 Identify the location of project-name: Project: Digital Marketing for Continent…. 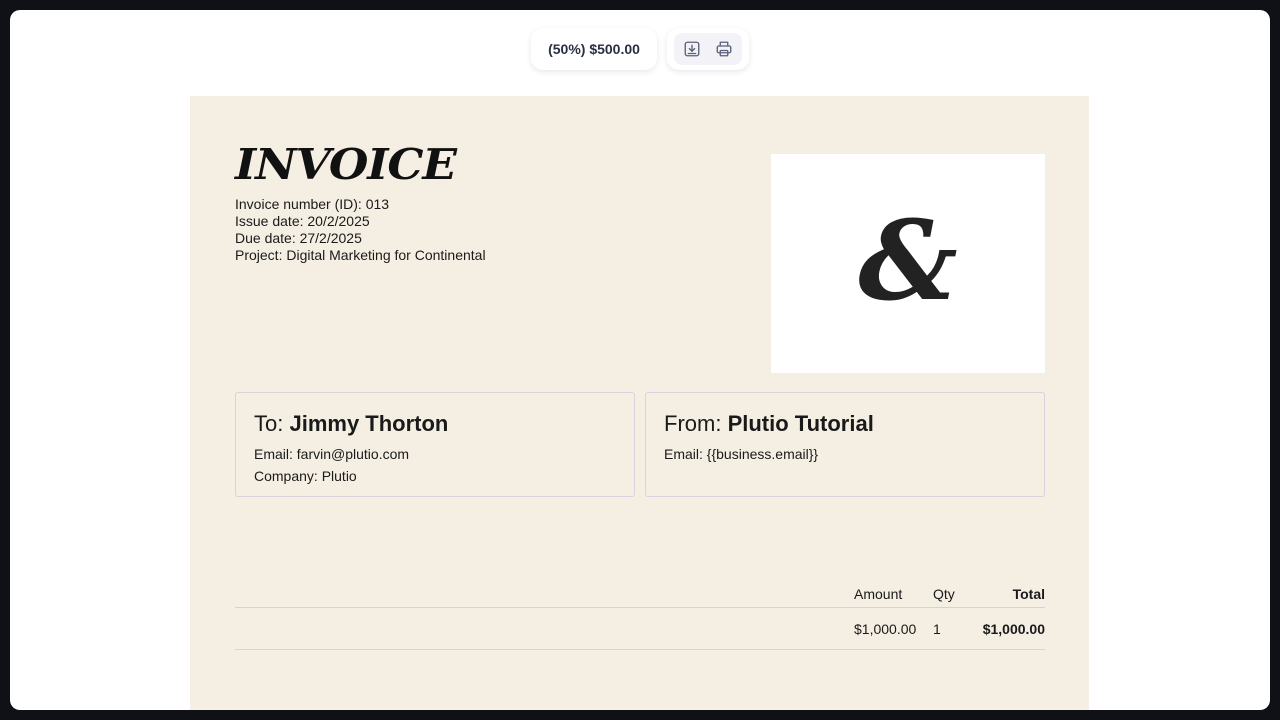
(360, 255).